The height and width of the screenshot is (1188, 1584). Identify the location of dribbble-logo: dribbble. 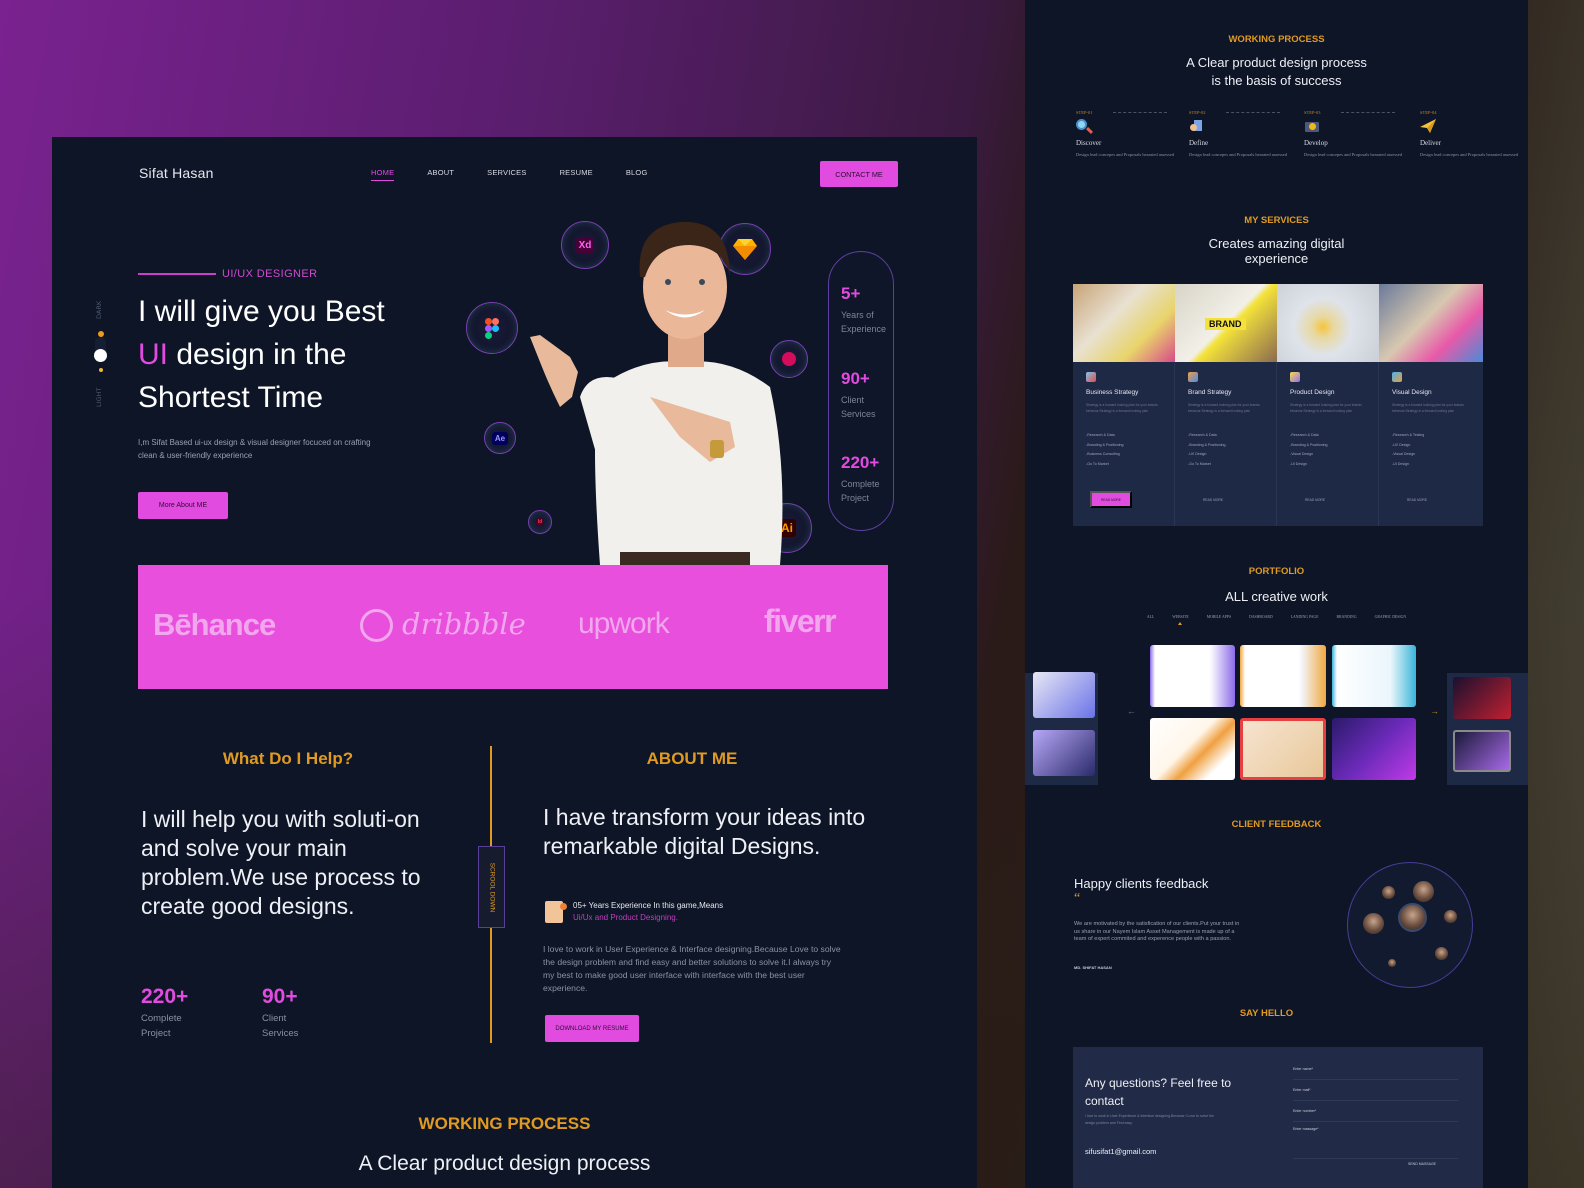
(464, 624).